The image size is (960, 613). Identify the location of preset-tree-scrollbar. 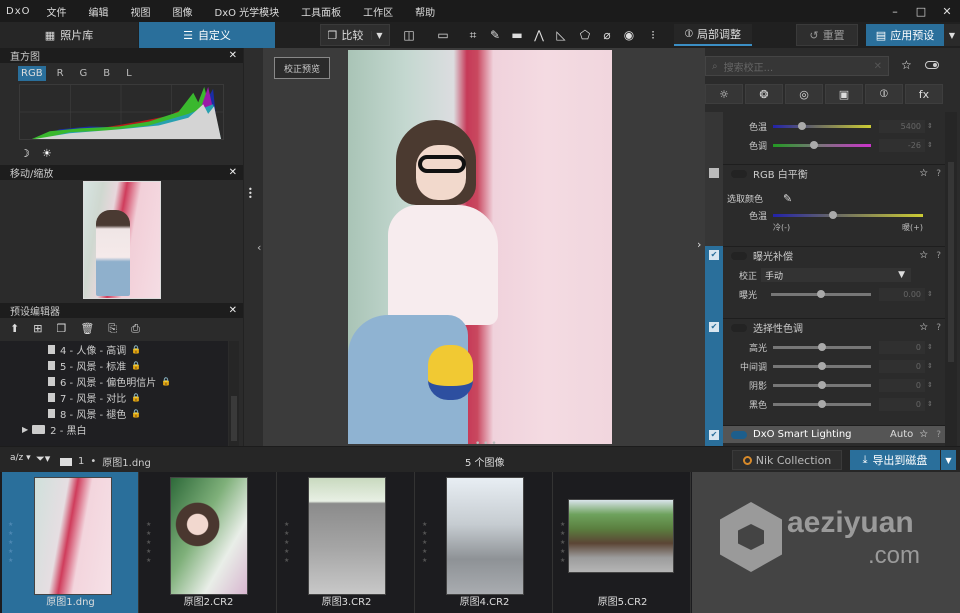
(234, 393).